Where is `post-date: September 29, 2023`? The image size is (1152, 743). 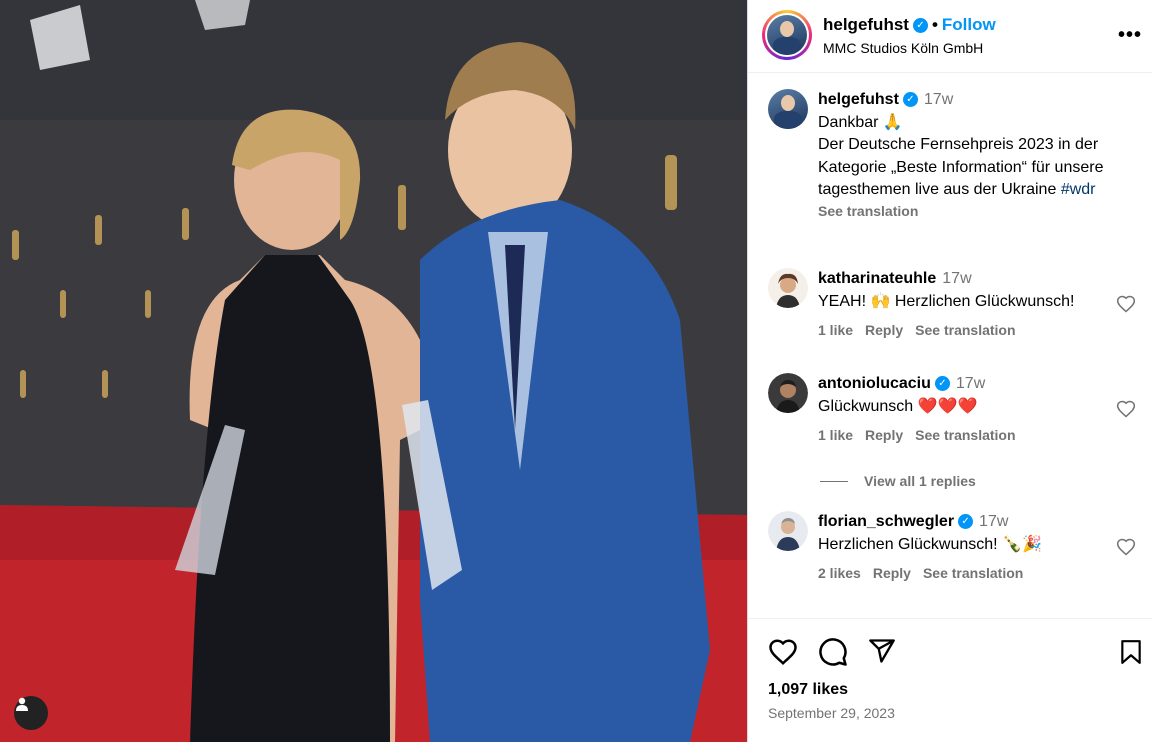
post-date: September 29, 2023 is located at coordinates (831, 713).